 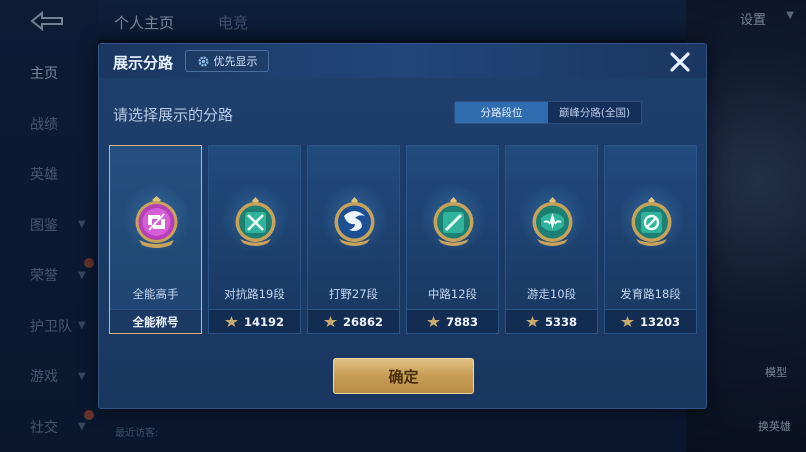 What do you see at coordinates (552, 221) in the screenshot?
I see `roam-emblem-icon` at bounding box center [552, 221].